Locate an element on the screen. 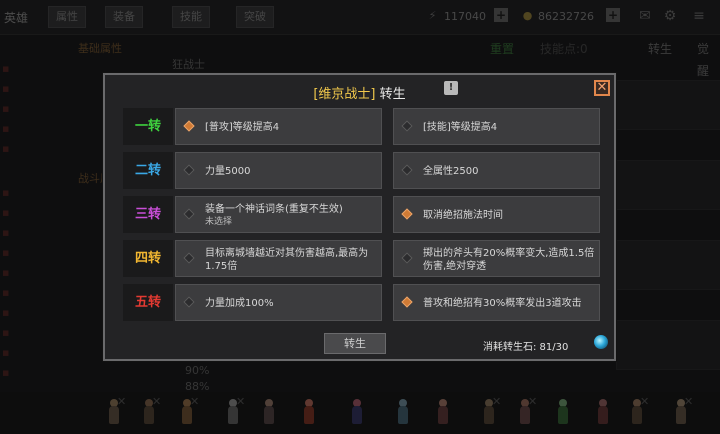 The image size is (720, 434). tier-label: 四转 is located at coordinates (148, 258).